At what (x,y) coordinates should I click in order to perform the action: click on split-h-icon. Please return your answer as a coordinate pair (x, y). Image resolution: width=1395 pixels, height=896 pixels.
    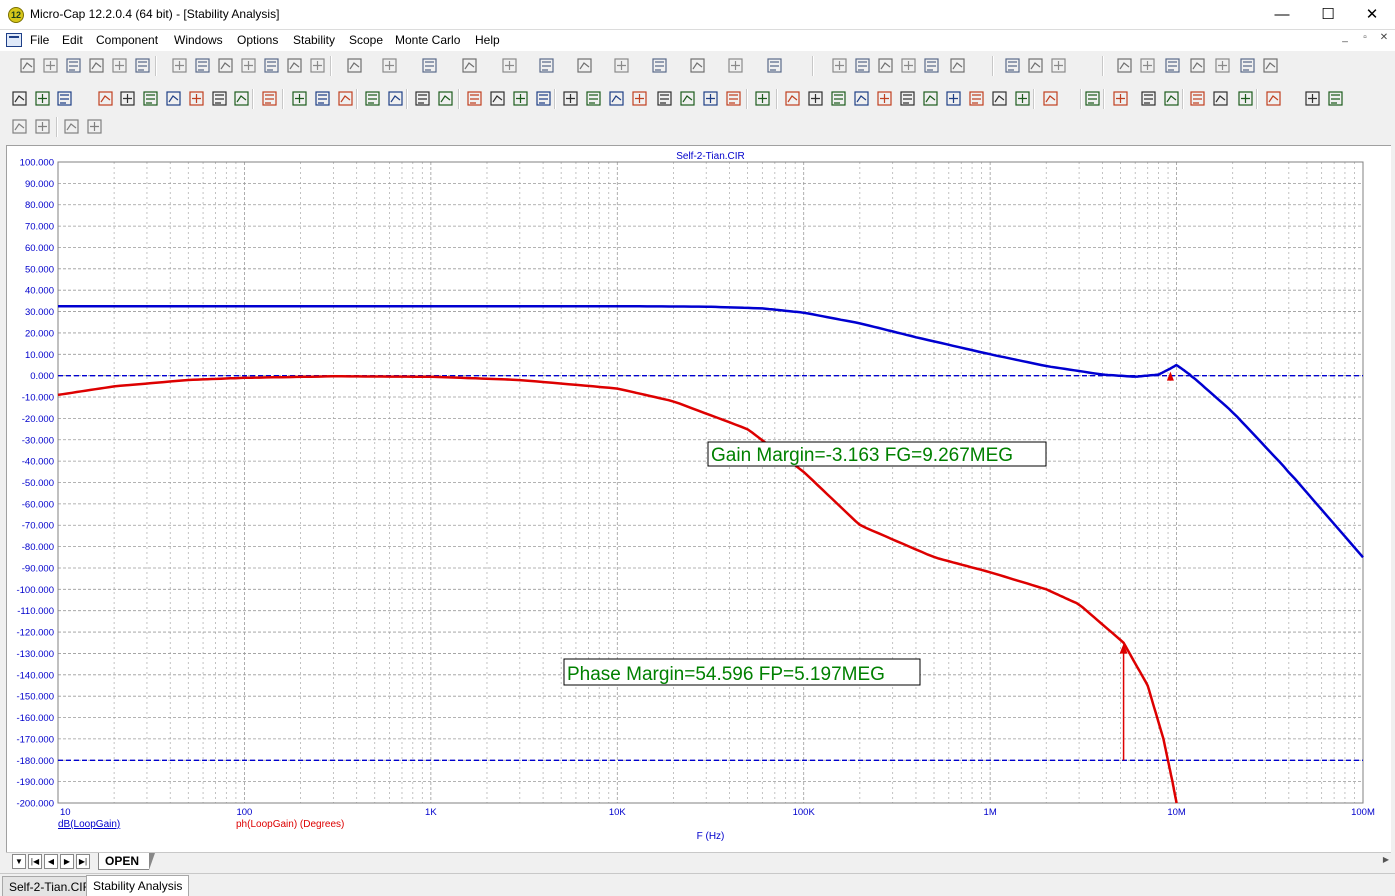
    Looking at the image, I should click on (571, 99).